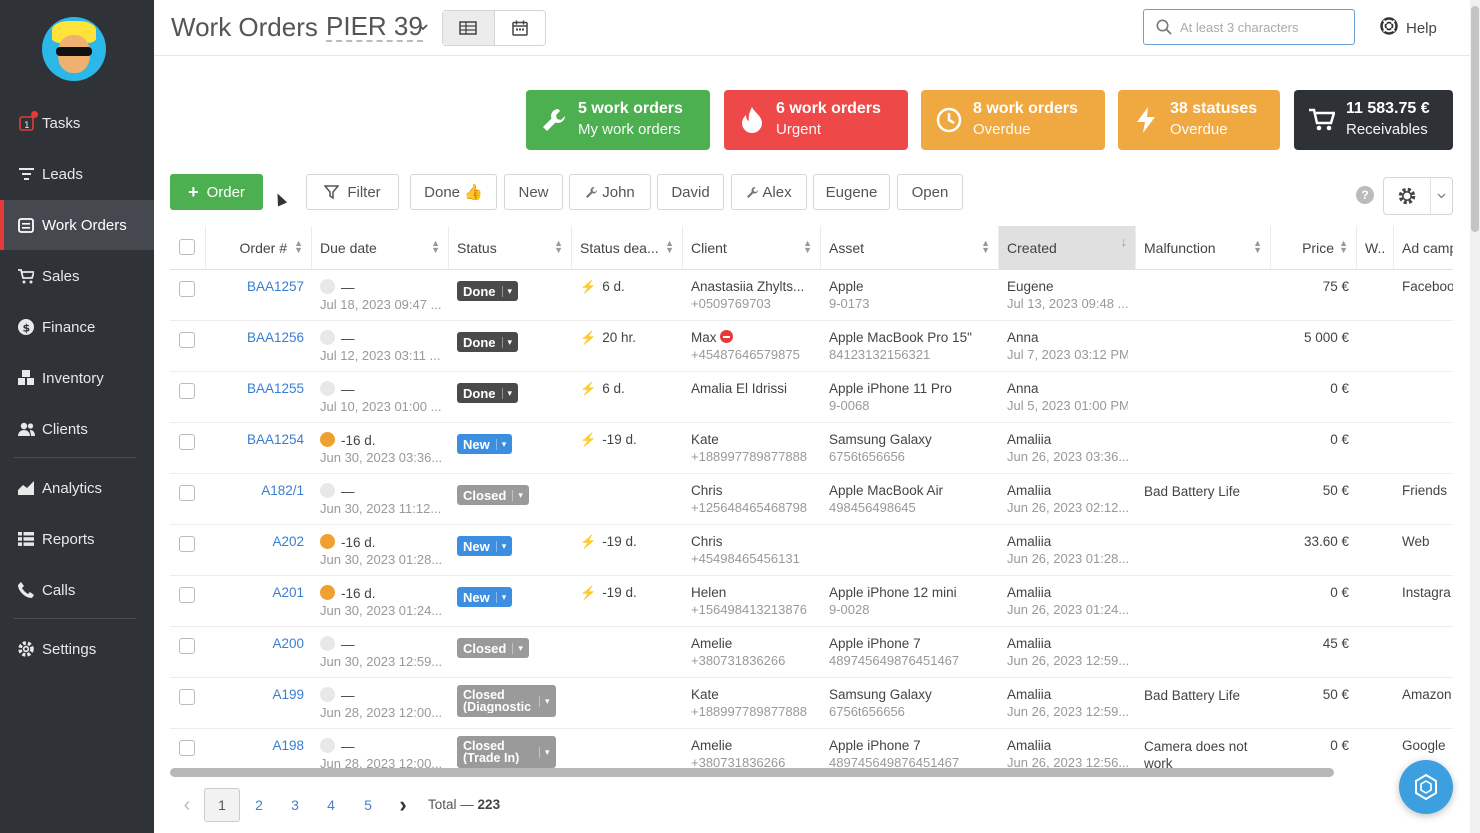 This screenshot has width=1480, height=833. What do you see at coordinates (295, 805) in the screenshot?
I see `page-3: 3` at bounding box center [295, 805].